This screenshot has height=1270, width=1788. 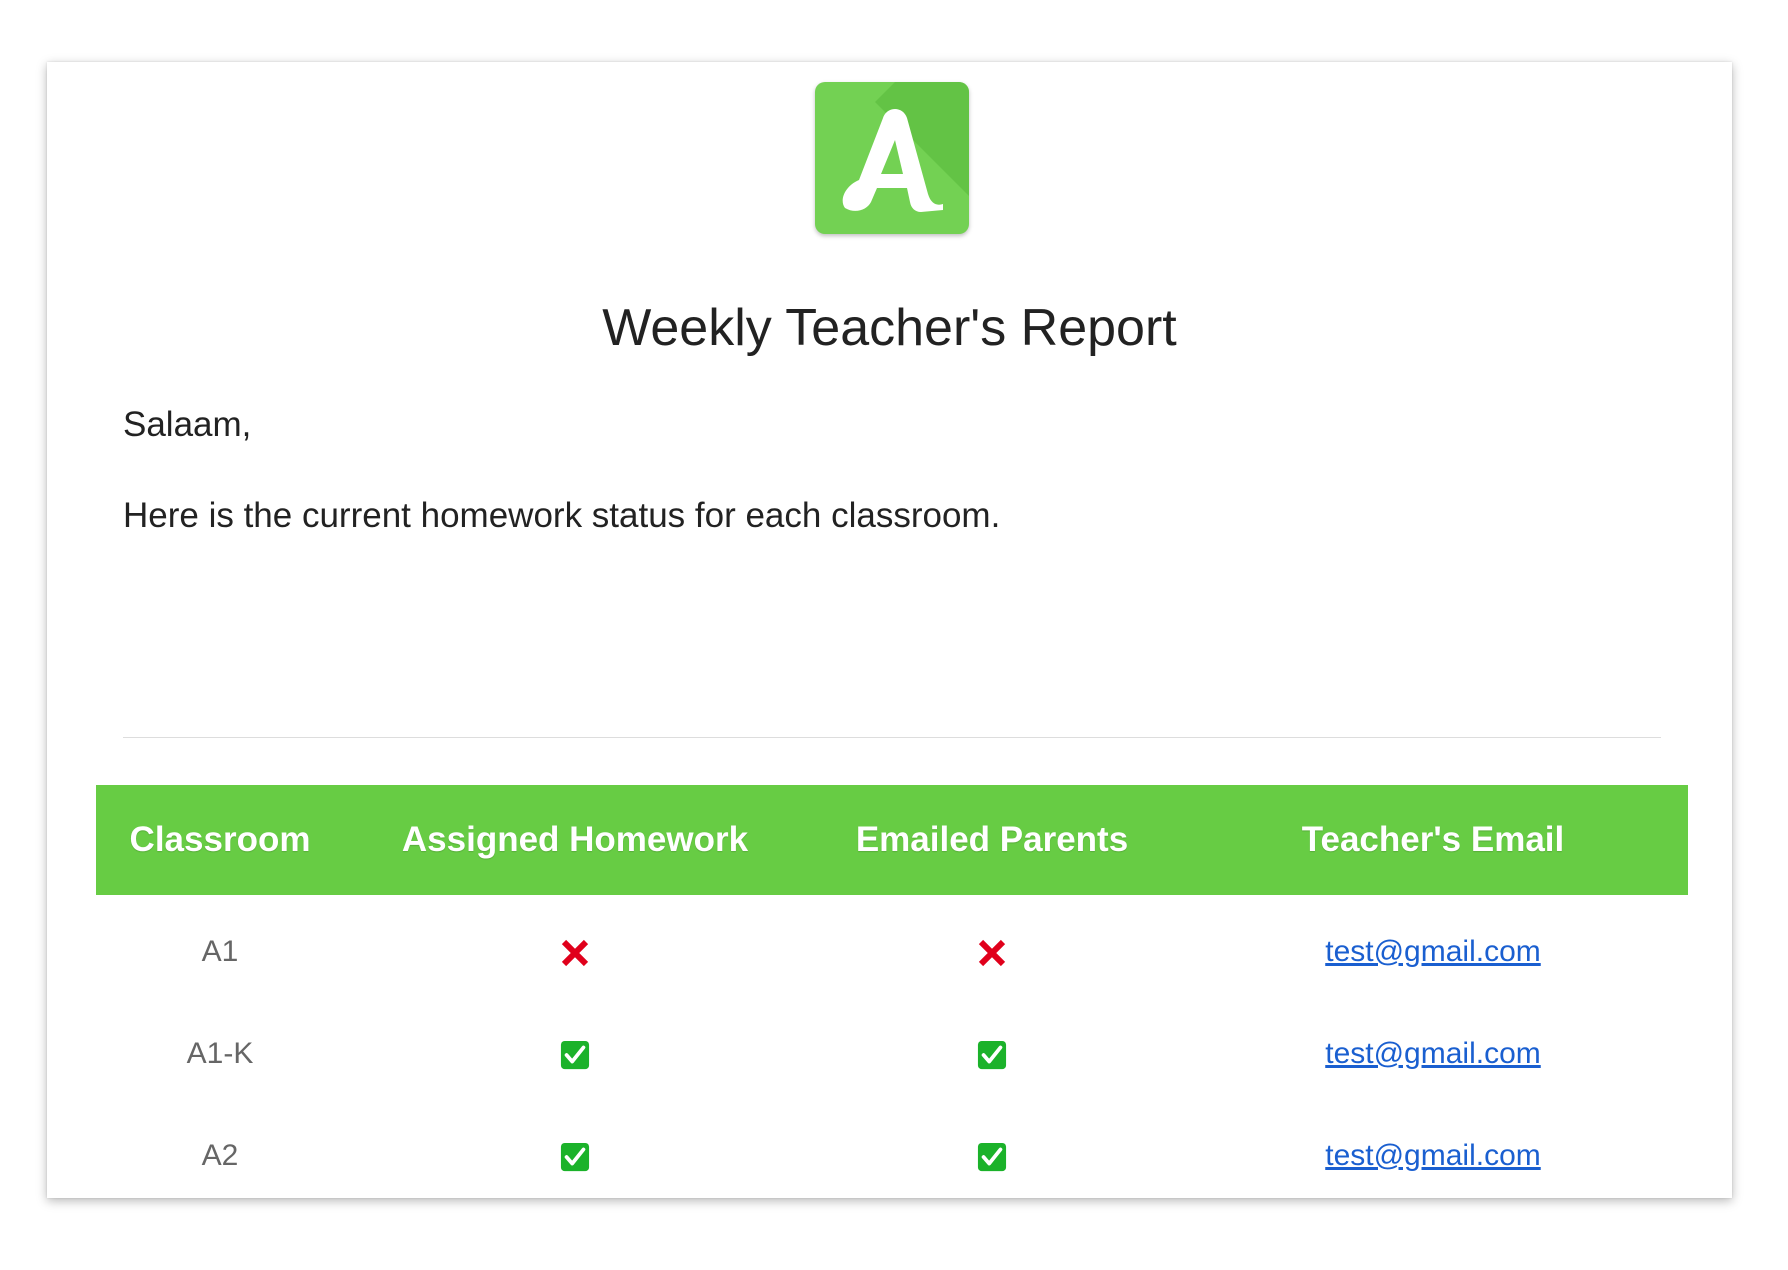 What do you see at coordinates (1433, 840) in the screenshot?
I see `header-teachers-email: Teacher's Email` at bounding box center [1433, 840].